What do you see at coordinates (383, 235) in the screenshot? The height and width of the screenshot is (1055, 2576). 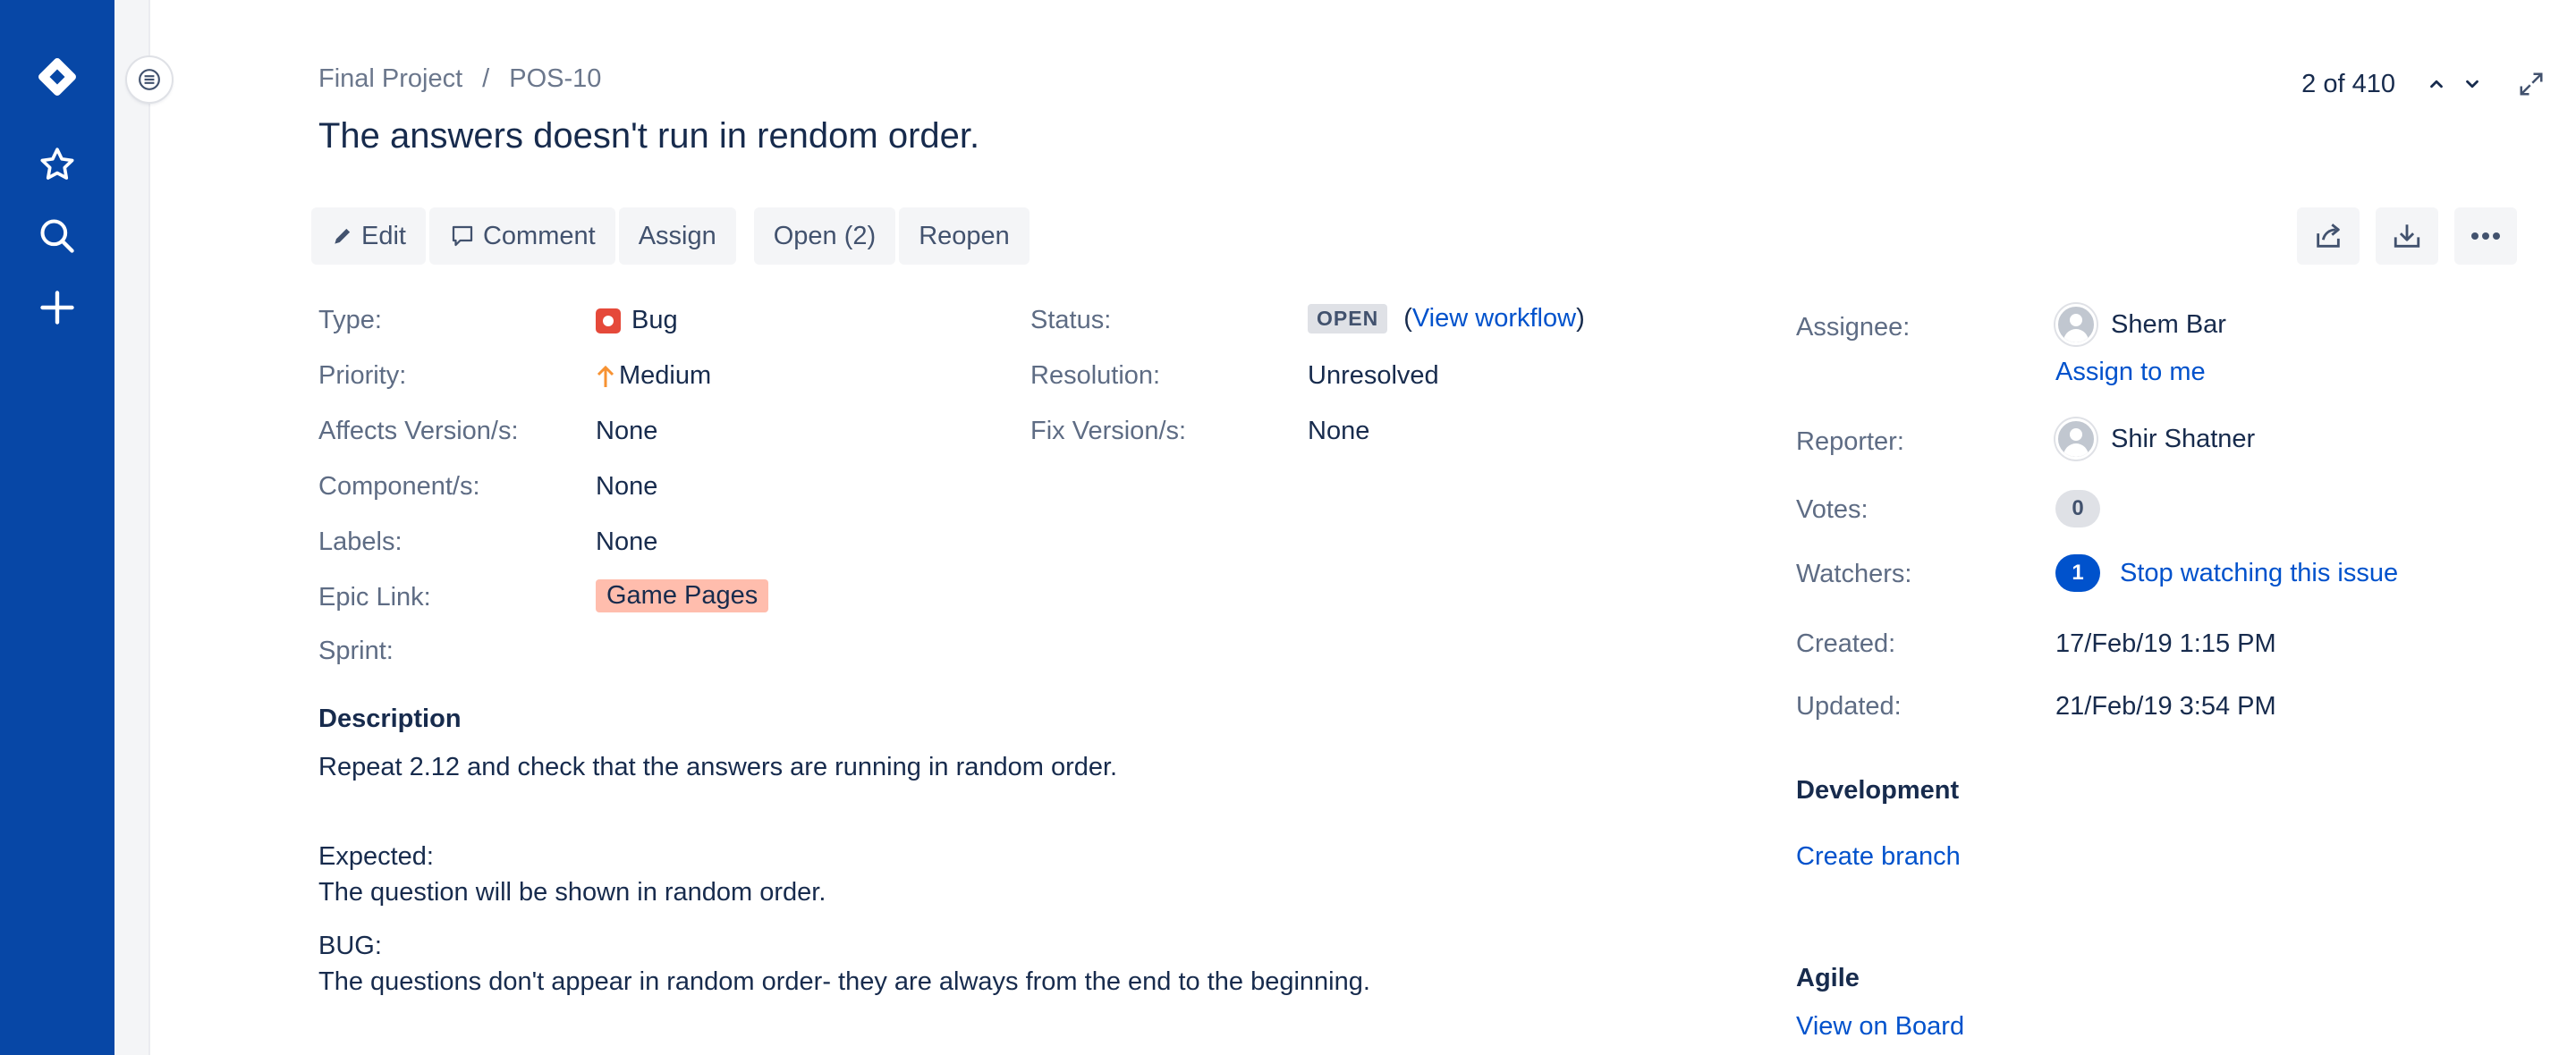 I see `edit-label: Edit` at bounding box center [383, 235].